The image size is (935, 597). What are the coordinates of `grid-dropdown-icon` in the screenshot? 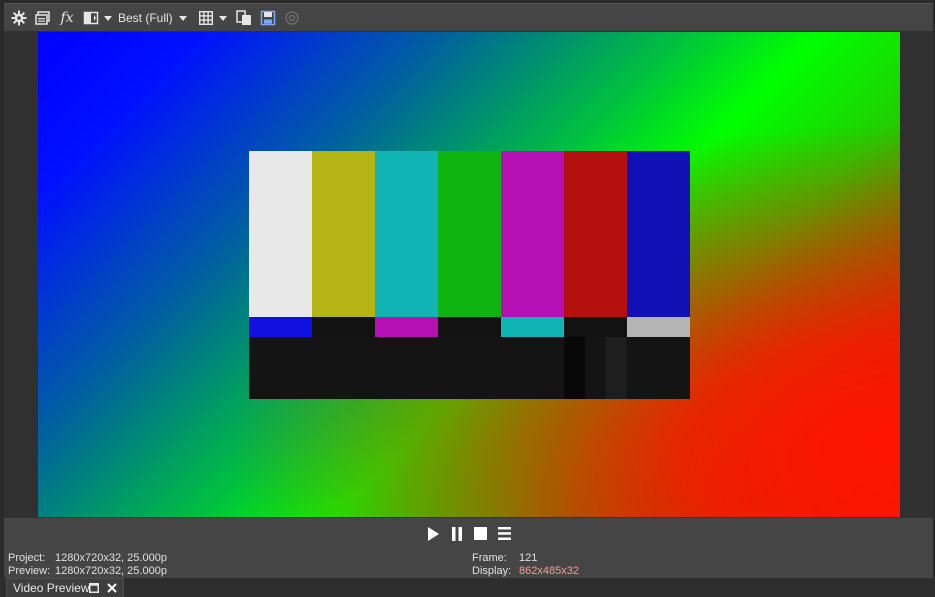 It's located at (223, 18).